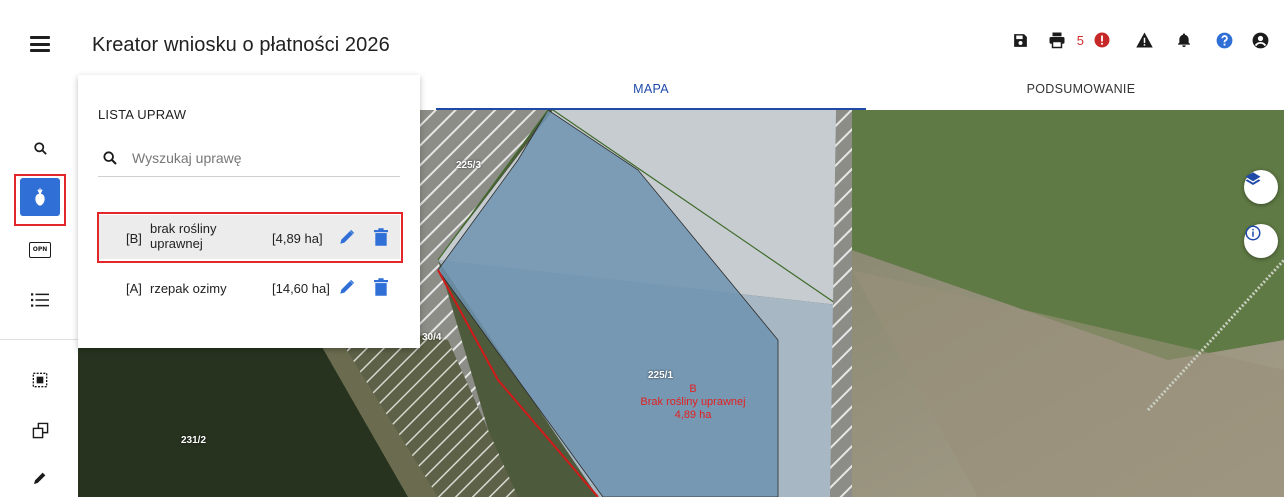 This screenshot has width=1284, height=497. I want to click on rail-select-area-button, so click(40, 380).